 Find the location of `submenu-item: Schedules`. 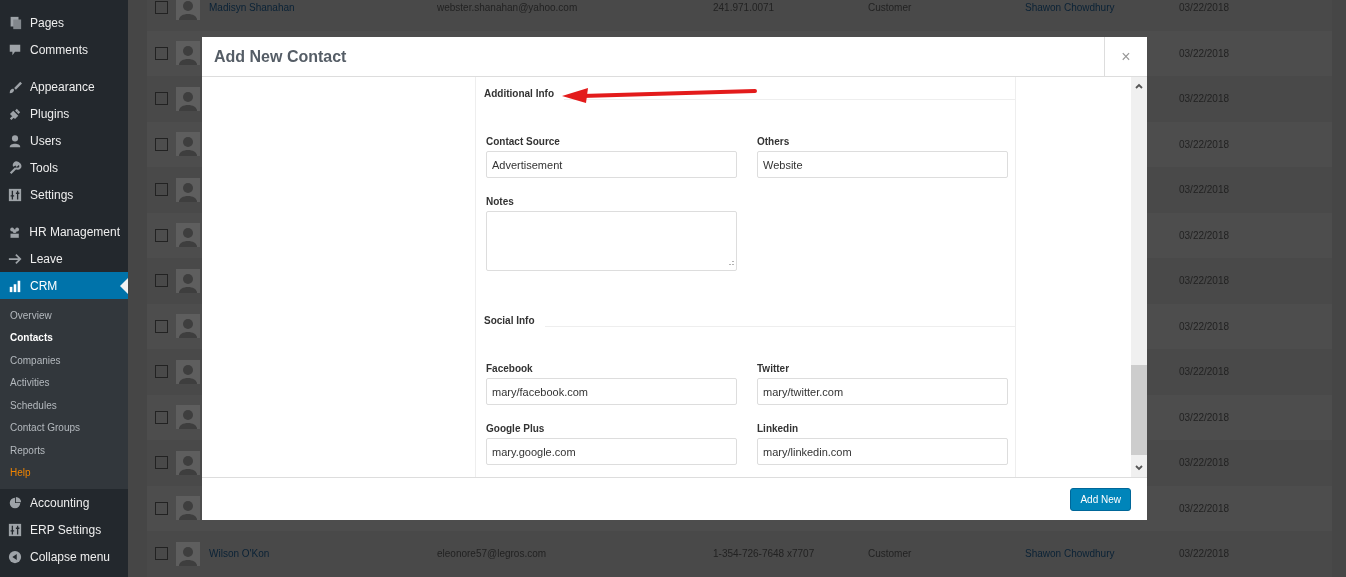

submenu-item: Schedules is located at coordinates (64, 405).